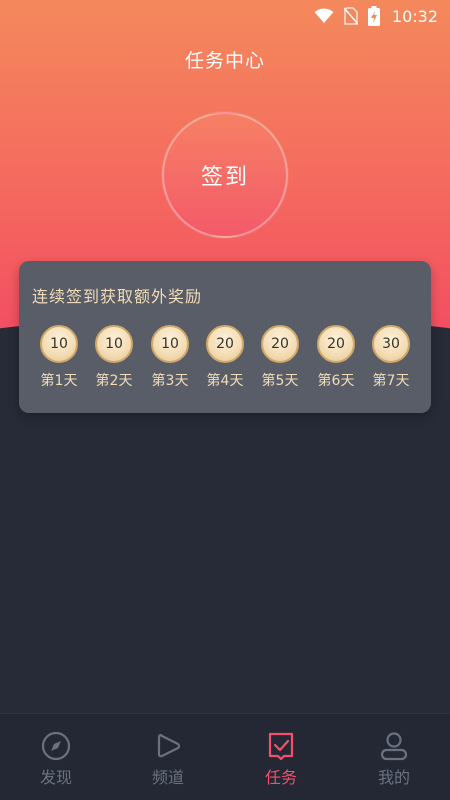 This screenshot has width=450, height=800. I want to click on reward-day: 20 第4天, so click(225, 357).